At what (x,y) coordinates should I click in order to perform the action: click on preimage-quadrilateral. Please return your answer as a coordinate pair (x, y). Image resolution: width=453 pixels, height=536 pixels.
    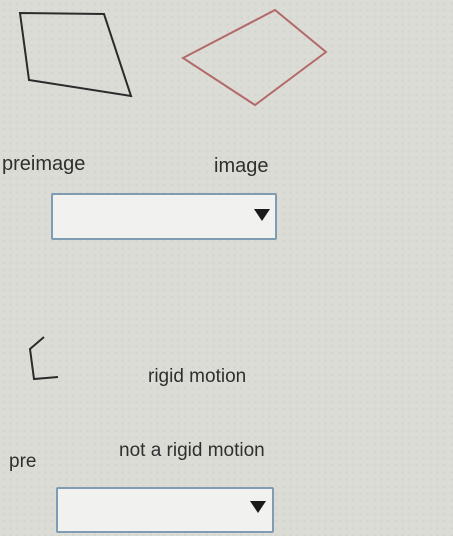
    Looking at the image, I should click on (75, 54).